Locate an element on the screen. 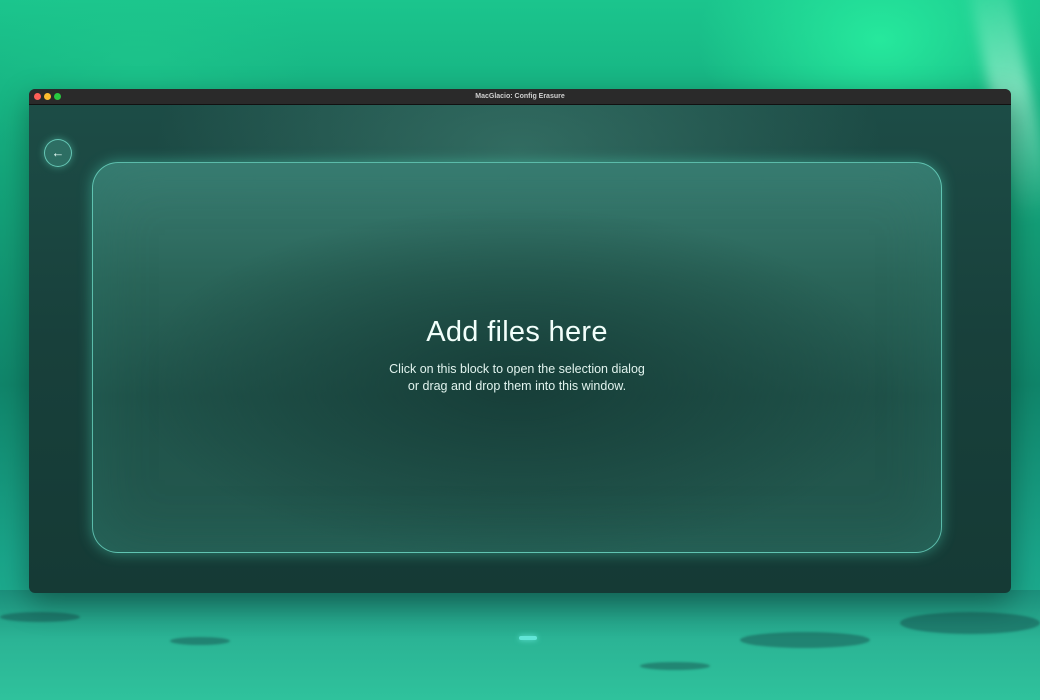 This screenshot has height=700, width=1040. window-title: MacGlacio: Config Erasure is located at coordinates (520, 96).